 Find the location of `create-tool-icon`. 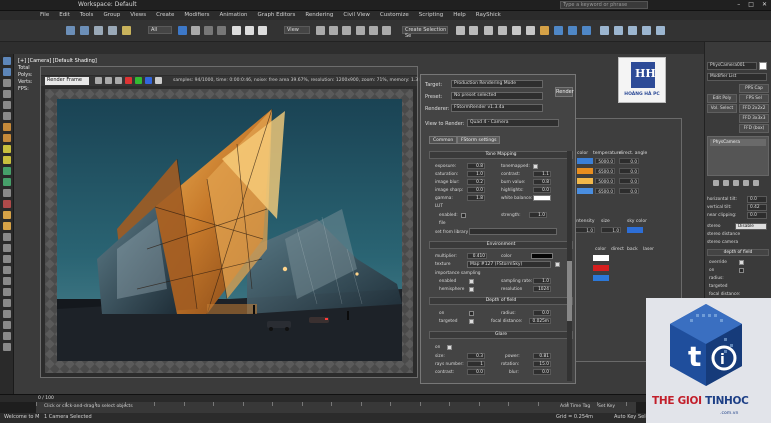

create-tool-icon is located at coordinates (6, 61).